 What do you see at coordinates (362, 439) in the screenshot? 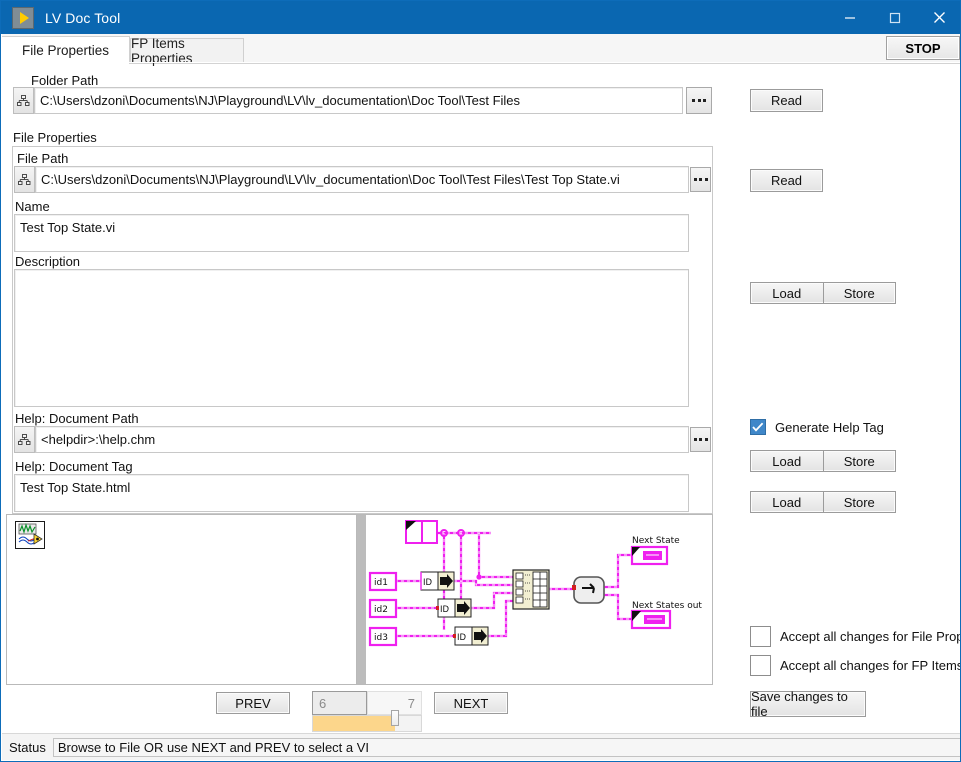
I see `help-document-path-input: <helpdir>:\help.chm` at bounding box center [362, 439].